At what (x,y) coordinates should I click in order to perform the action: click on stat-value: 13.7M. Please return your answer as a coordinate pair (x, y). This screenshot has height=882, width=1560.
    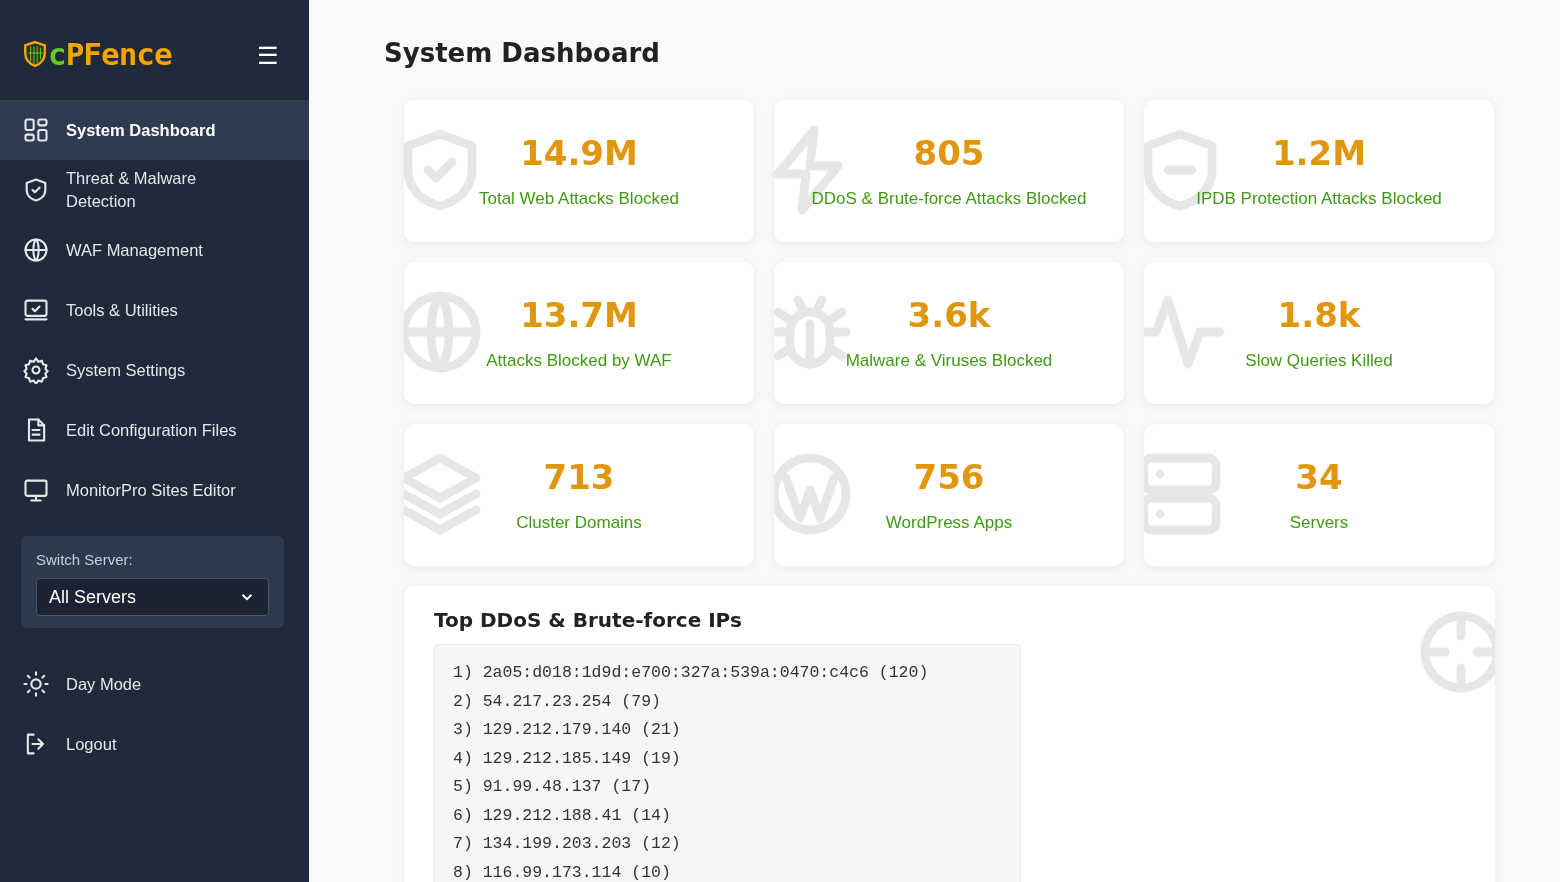
    Looking at the image, I should click on (579, 315).